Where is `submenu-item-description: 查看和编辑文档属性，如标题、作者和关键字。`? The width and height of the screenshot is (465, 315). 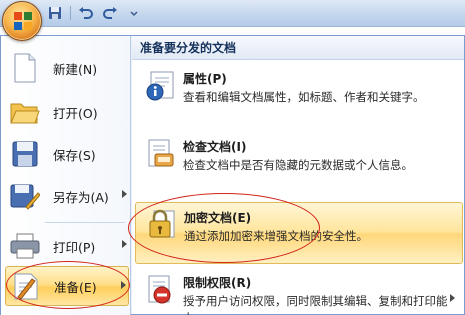
submenu-item-description: 查看和编辑文档属性，如标题、作者和关键字。 is located at coordinates (304, 97).